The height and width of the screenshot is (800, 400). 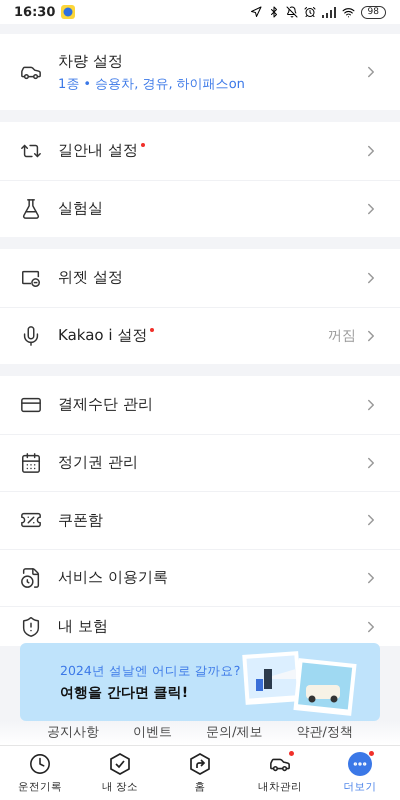 I want to click on wifi-icon, so click(x=348, y=12).